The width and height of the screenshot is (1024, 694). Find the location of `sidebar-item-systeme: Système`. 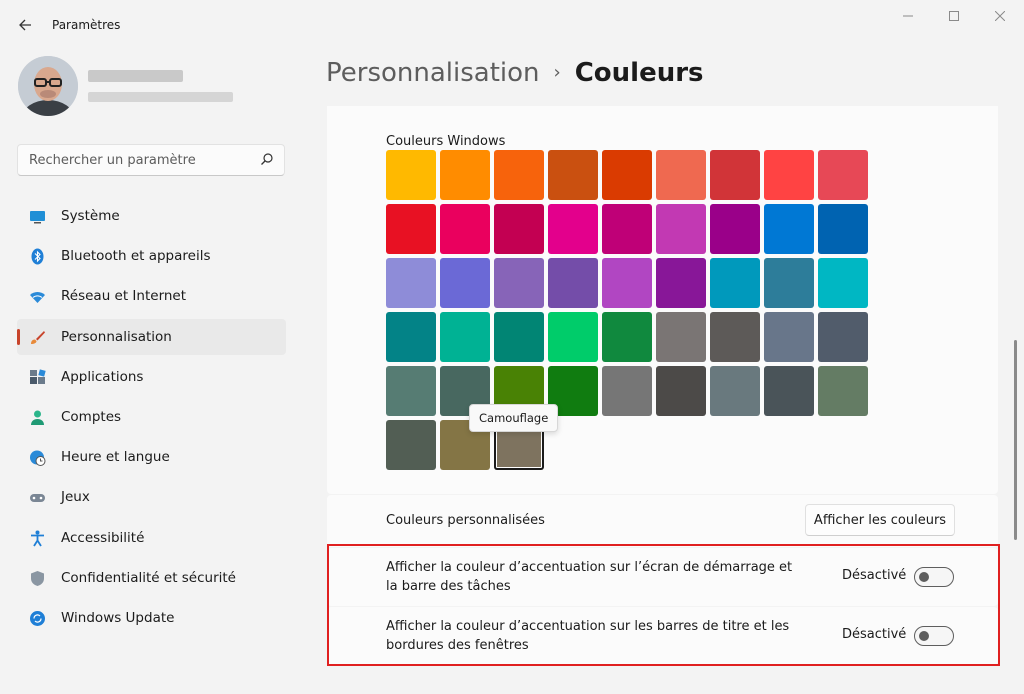

sidebar-item-systeme: Système is located at coordinates (151, 216).